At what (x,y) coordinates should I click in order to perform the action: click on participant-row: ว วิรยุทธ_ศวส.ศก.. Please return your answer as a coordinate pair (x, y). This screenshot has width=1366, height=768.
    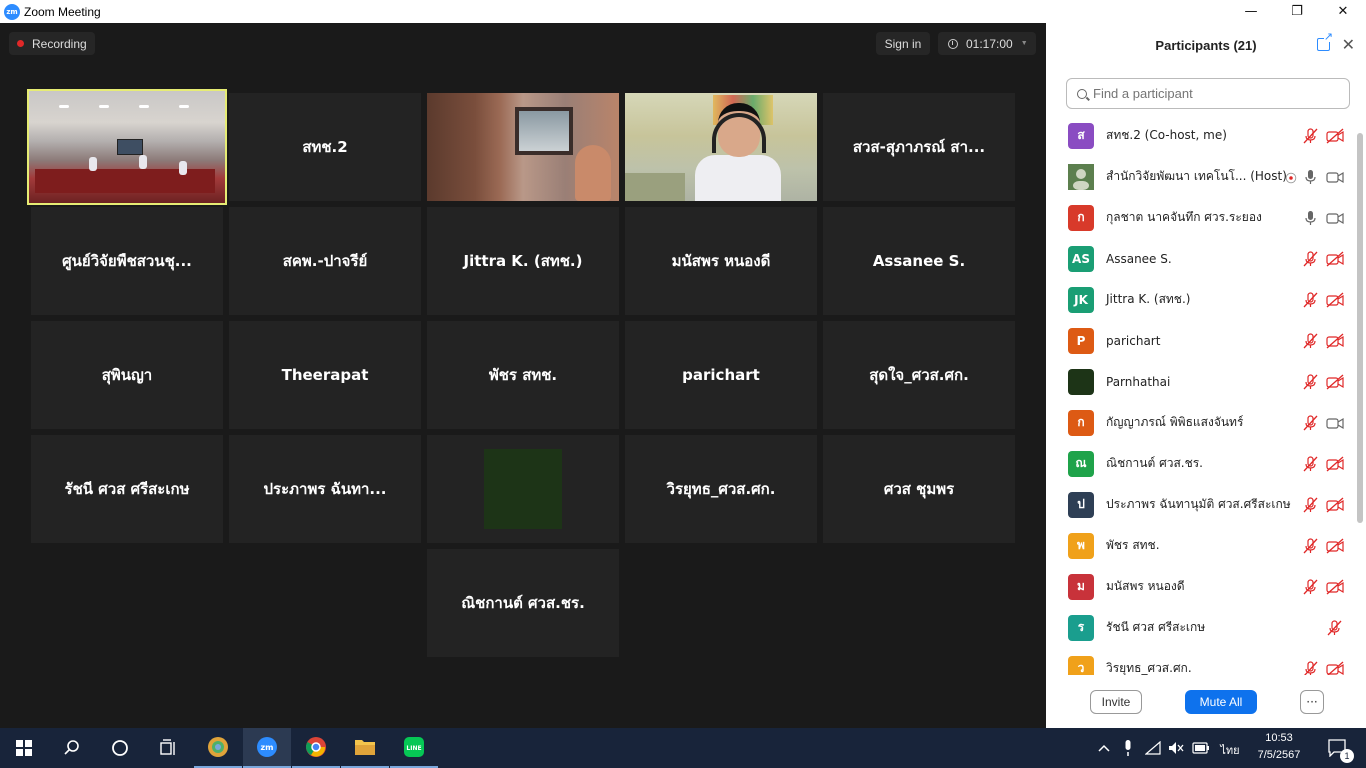
    Looking at the image, I should click on (1201, 661).